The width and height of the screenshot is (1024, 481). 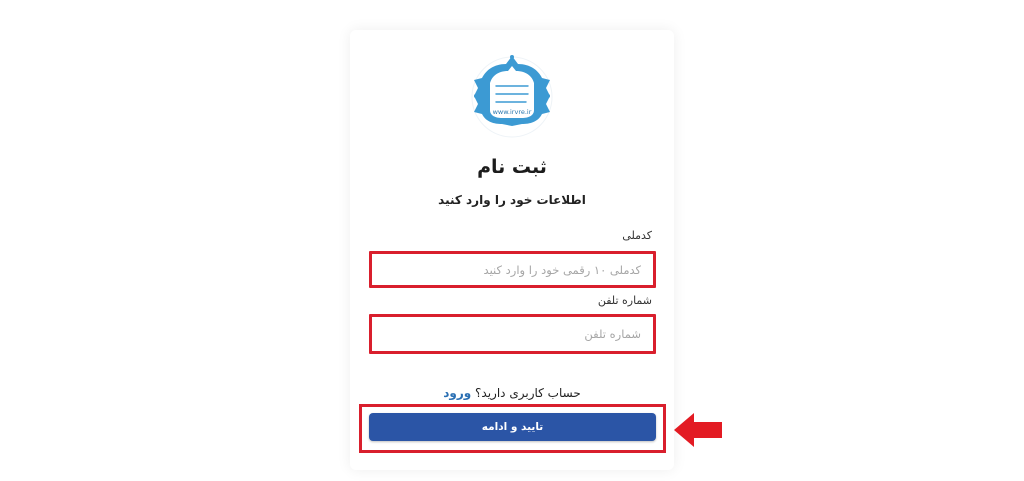 What do you see at coordinates (512, 200) in the screenshot?
I see `page-subtitle: اطلاعات خود را وارد کنید` at bounding box center [512, 200].